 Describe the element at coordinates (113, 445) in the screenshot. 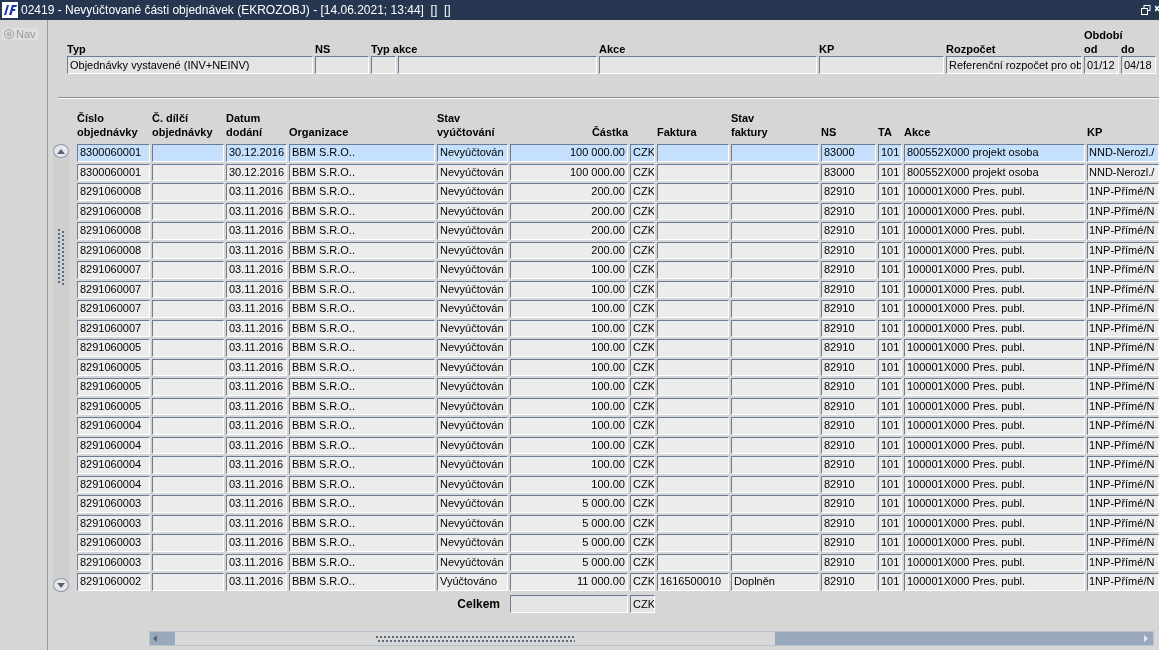

I see `table-cell: 8291060004` at that location.